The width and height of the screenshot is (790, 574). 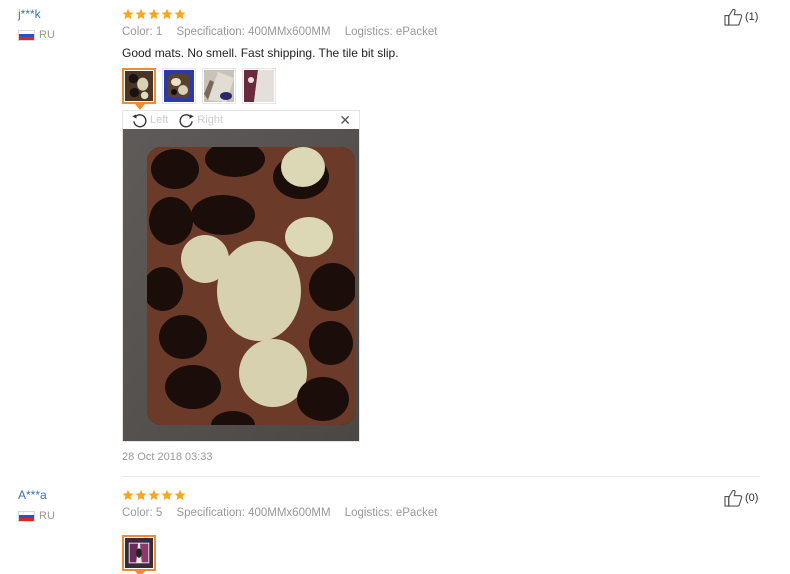 I want to click on reviewer-name: A***a, so click(x=32, y=495).